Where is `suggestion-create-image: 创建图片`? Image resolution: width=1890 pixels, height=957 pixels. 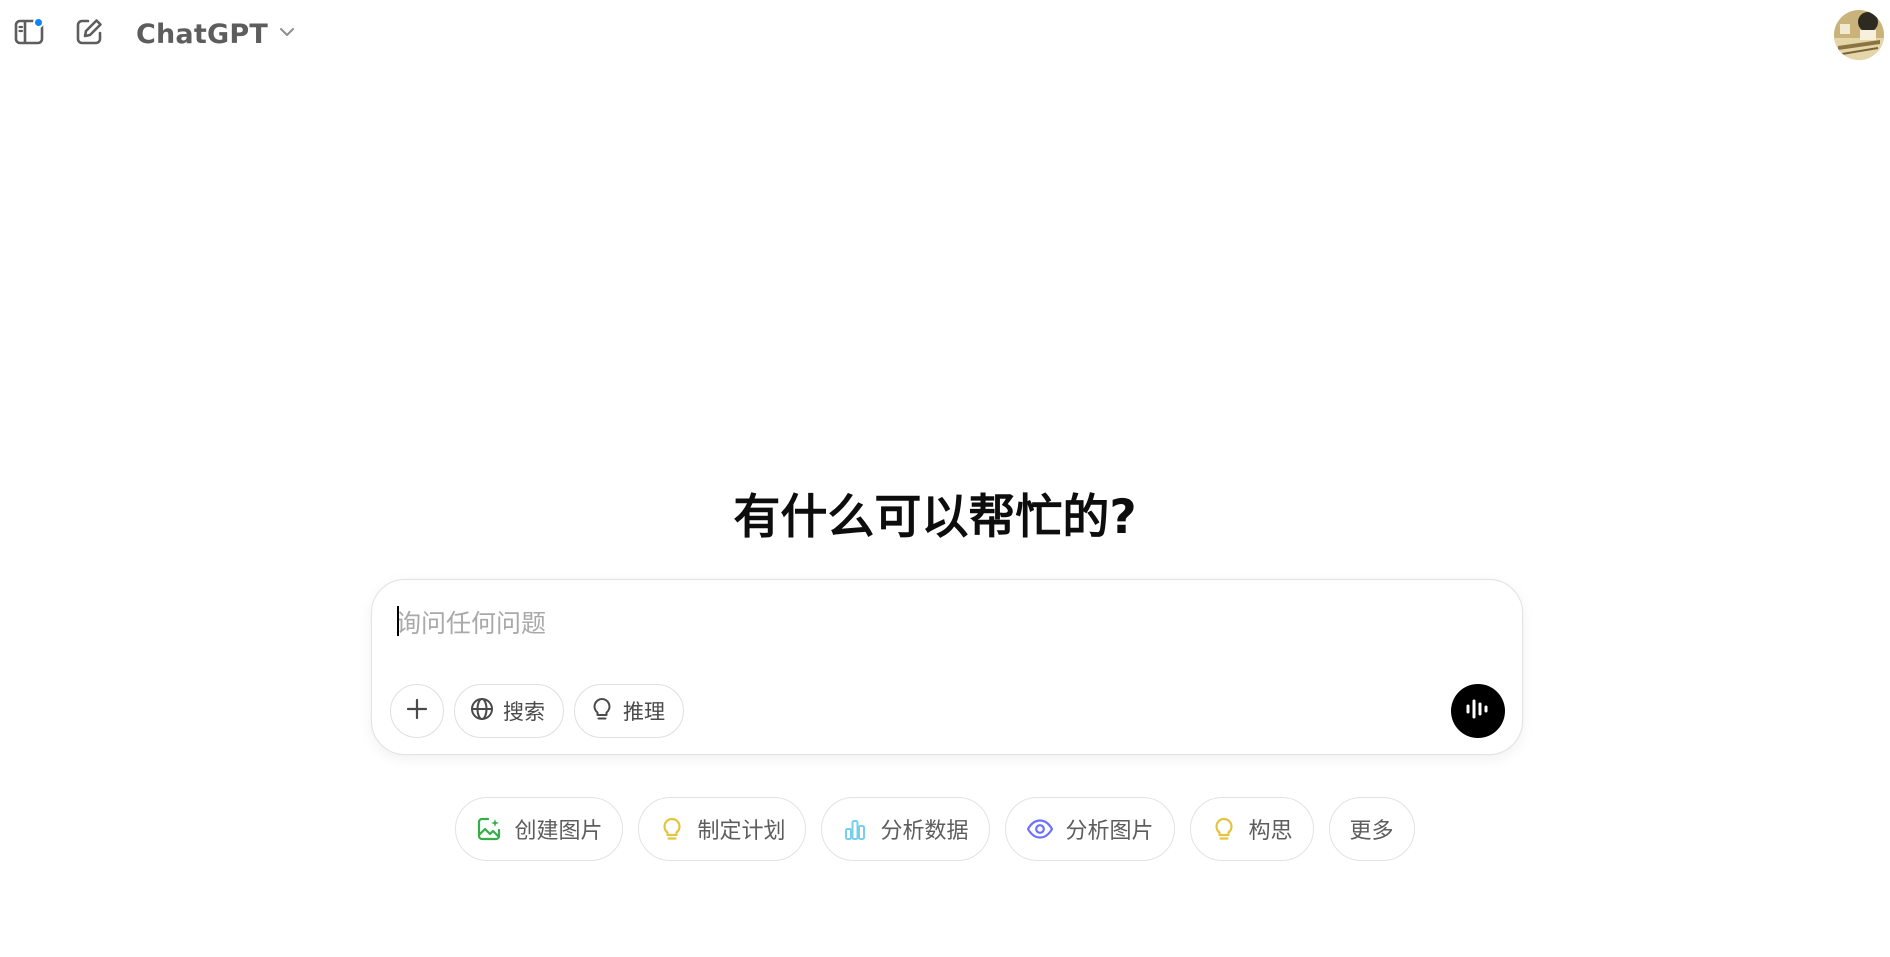
suggestion-create-image: 创建图片 is located at coordinates (539, 829).